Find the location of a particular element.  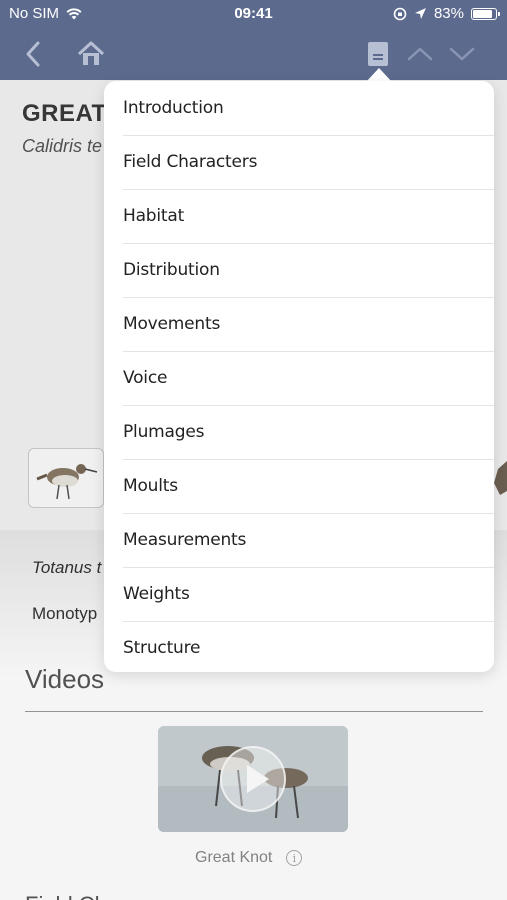

previous-button is located at coordinates (420, 54).